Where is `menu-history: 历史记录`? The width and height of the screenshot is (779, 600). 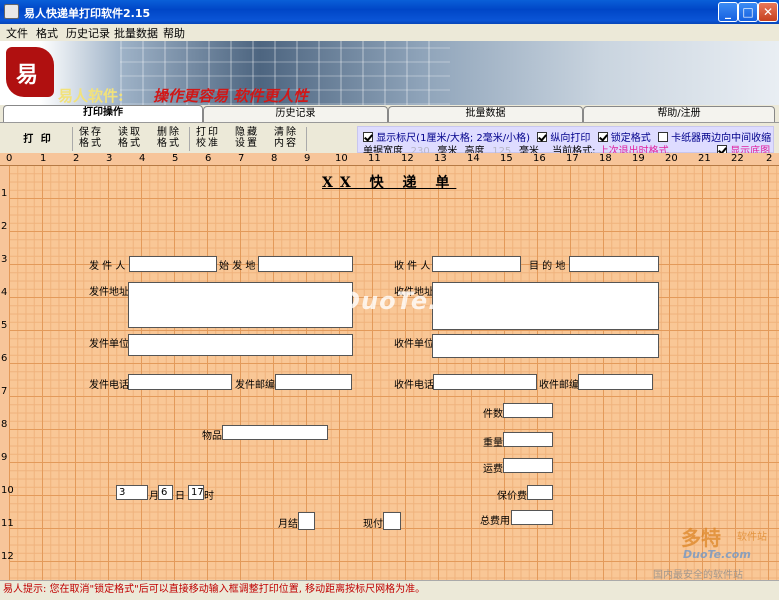 menu-history: 历史记录 is located at coordinates (88, 33).